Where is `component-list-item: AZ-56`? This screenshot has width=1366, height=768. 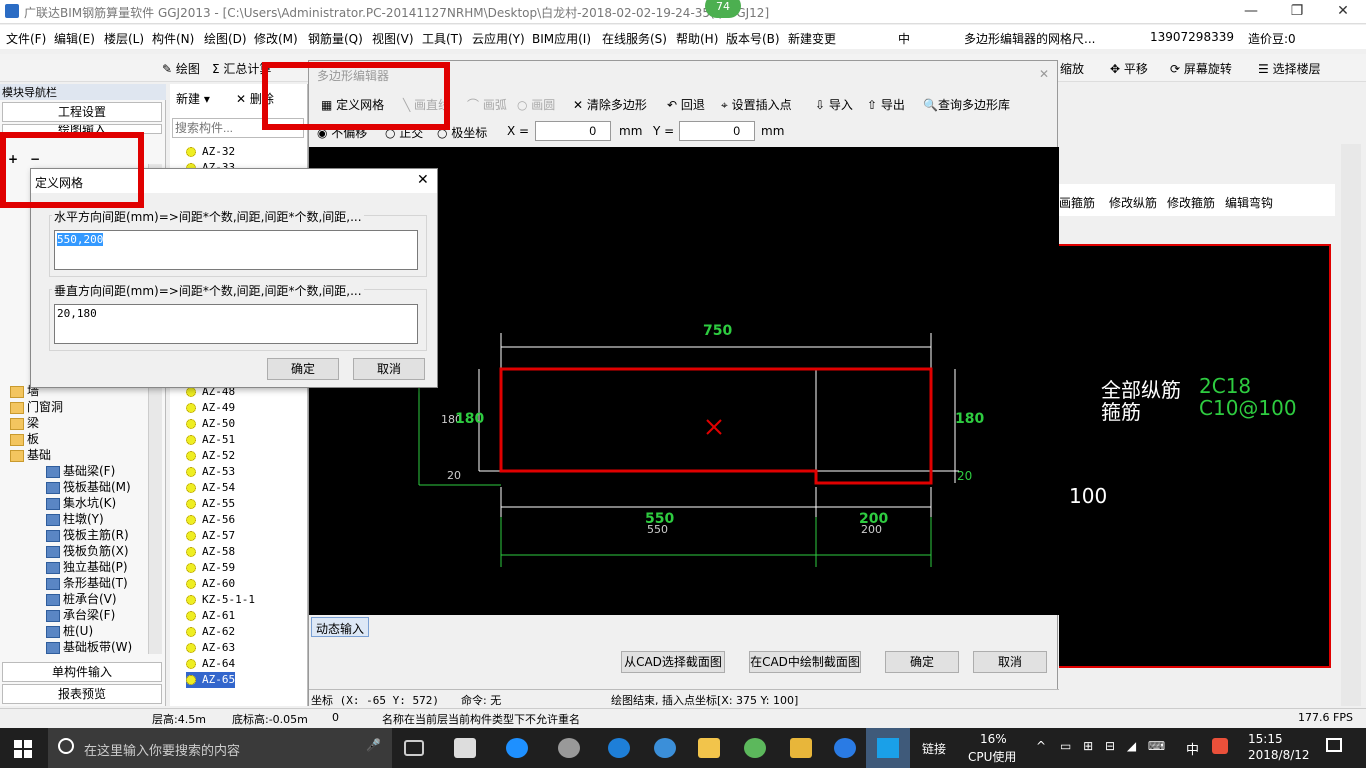 component-list-item: AZ-56 is located at coordinates (210, 520).